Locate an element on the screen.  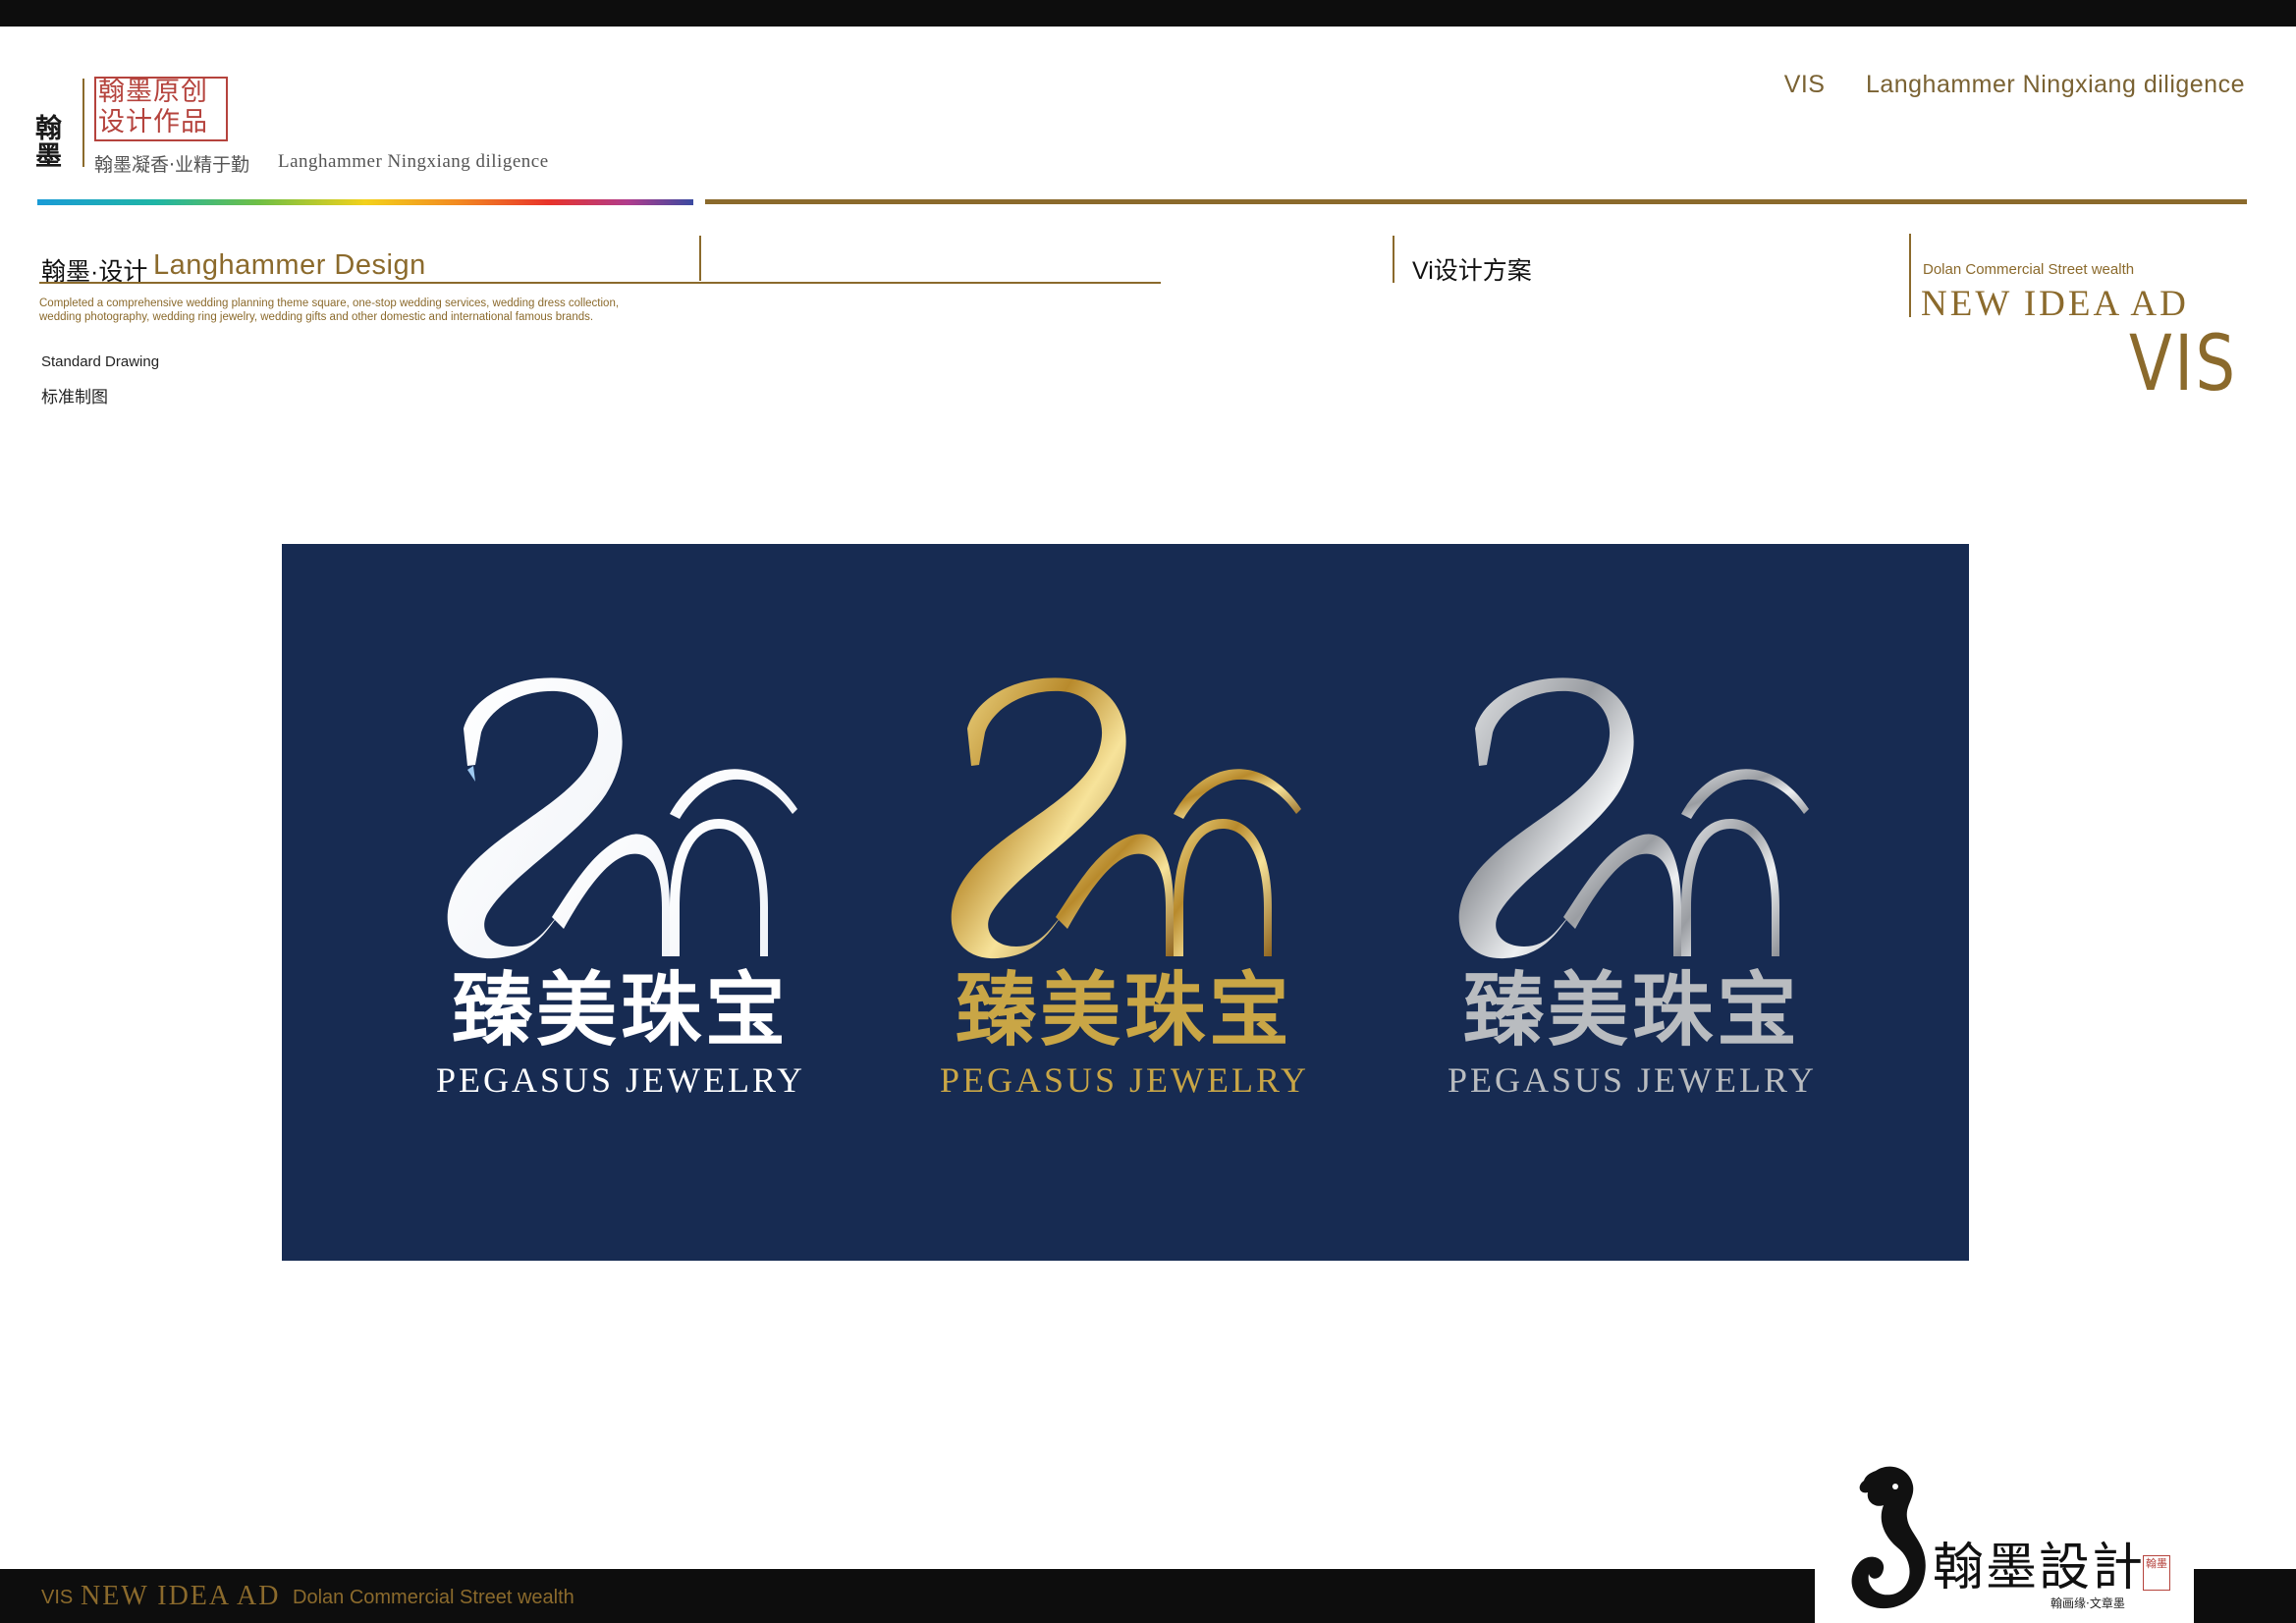
standard-drawing-label-cn: 标准制图 is located at coordinates (74, 397).